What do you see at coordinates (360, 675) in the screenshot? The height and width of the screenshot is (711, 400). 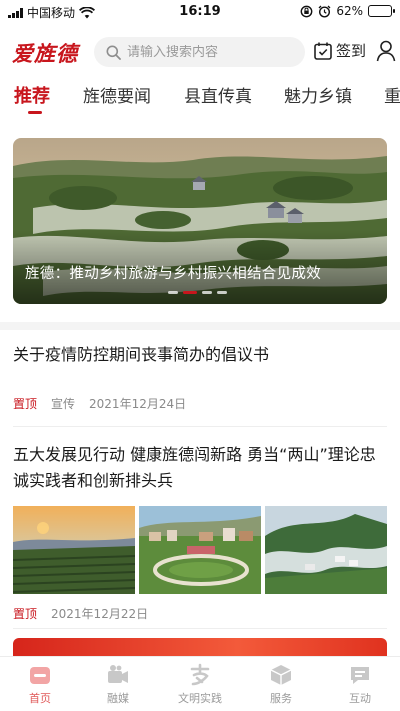 I see `chat-icon` at bounding box center [360, 675].